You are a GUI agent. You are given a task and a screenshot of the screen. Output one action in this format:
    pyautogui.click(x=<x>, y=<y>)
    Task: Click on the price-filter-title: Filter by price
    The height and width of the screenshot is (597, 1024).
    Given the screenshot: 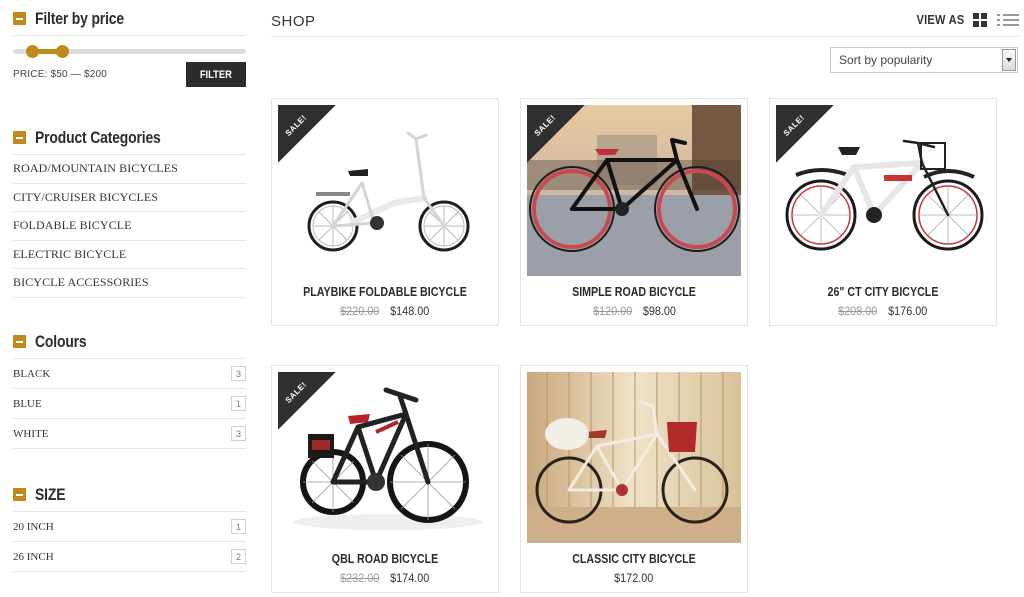 What is the action you would take?
    pyautogui.click(x=79, y=18)
    